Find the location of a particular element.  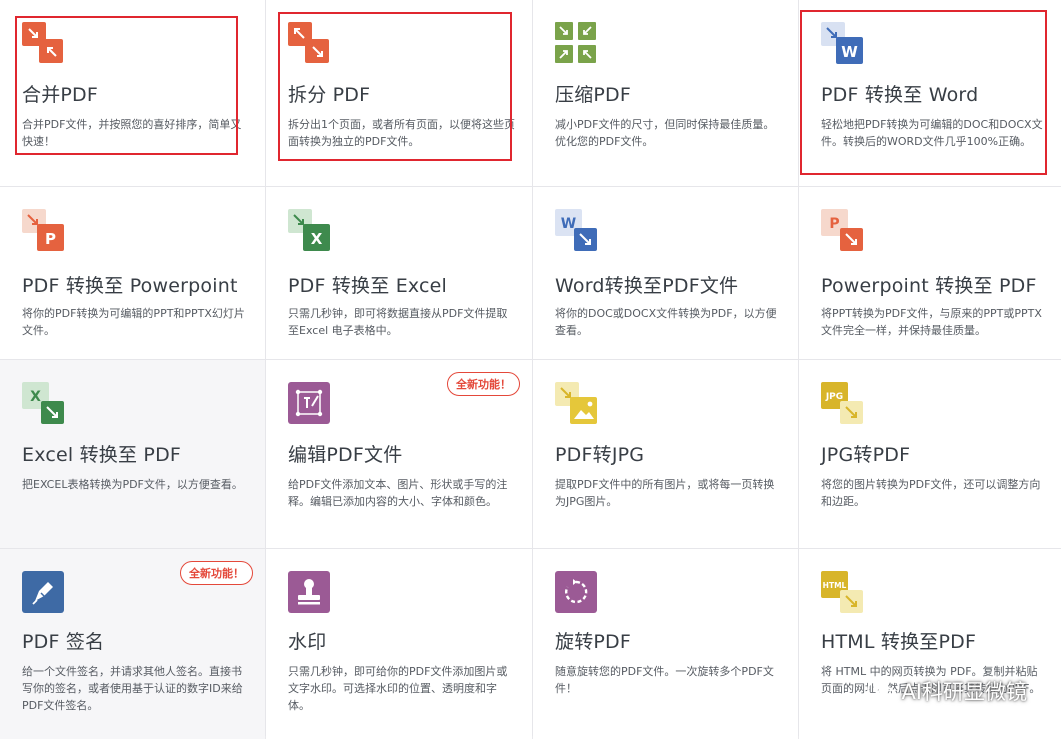

tool-title: 压缩PDF is located at coordinates (593, 95).